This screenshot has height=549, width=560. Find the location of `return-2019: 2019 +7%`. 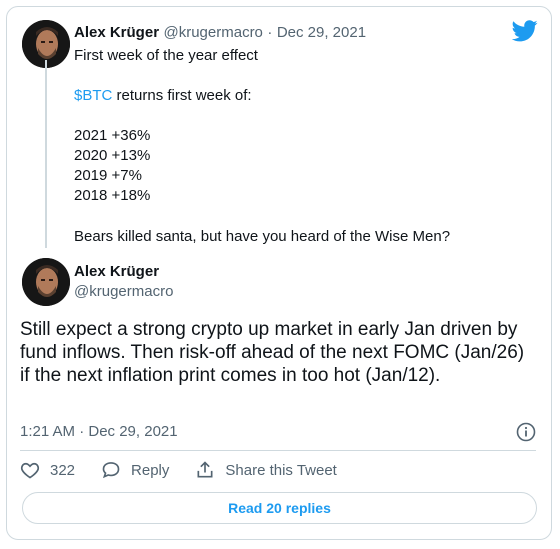

return-2019: 2019 +7% is located at coordinates (108, 175).